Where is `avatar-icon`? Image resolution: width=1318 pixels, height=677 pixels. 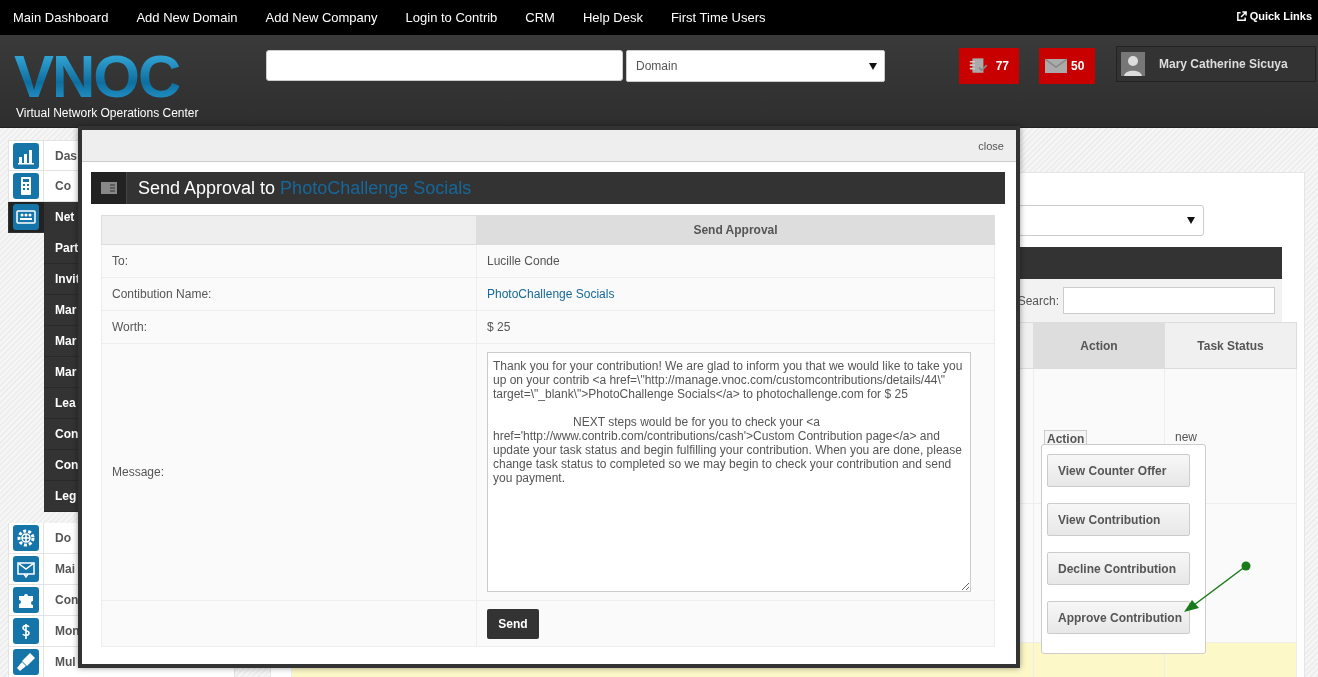
avatar-icon is located at coordinates (1133, 64).